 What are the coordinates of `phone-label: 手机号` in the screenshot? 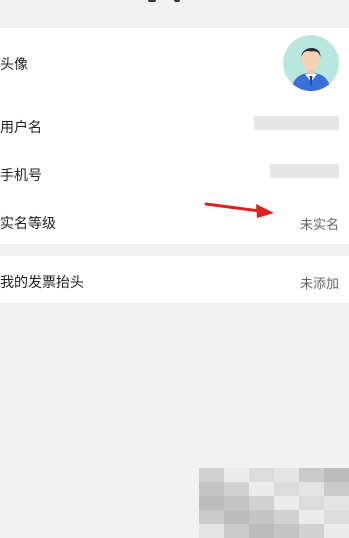 It's located at (21, 176).